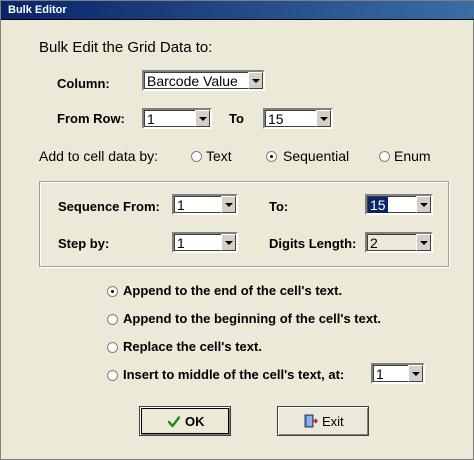 The height and width of the screenshot is (460, 474). Describe the element at coordinates (177, 118) in the screenshot. I see `from-row-select: 1` at that location.